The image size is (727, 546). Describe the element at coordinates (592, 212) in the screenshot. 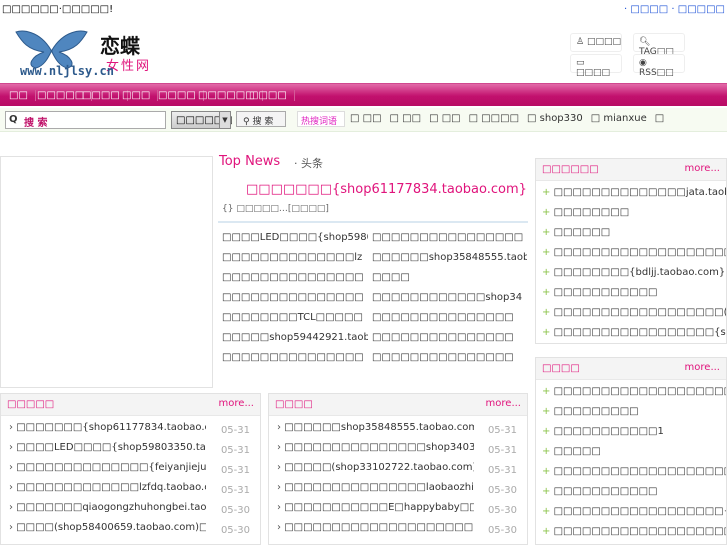

I see `list-item-title: □□□□□□□□` at that location.